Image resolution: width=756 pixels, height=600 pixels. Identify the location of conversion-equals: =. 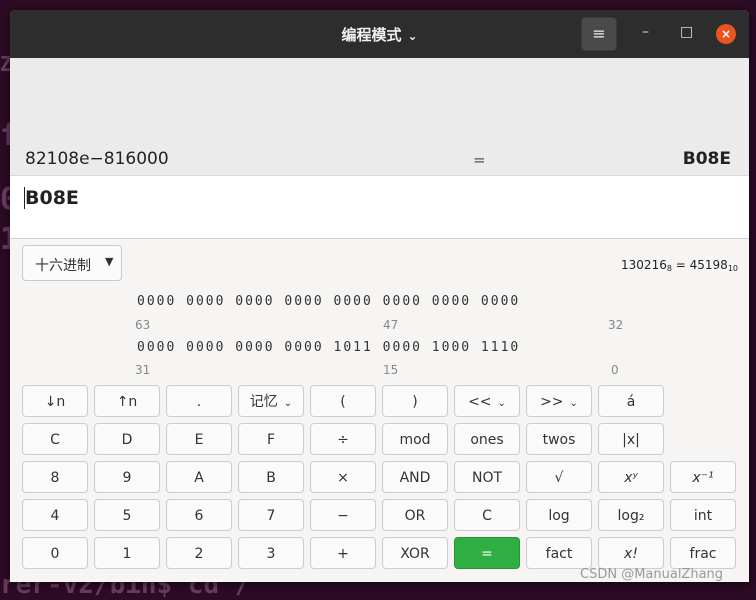
(680, 265).